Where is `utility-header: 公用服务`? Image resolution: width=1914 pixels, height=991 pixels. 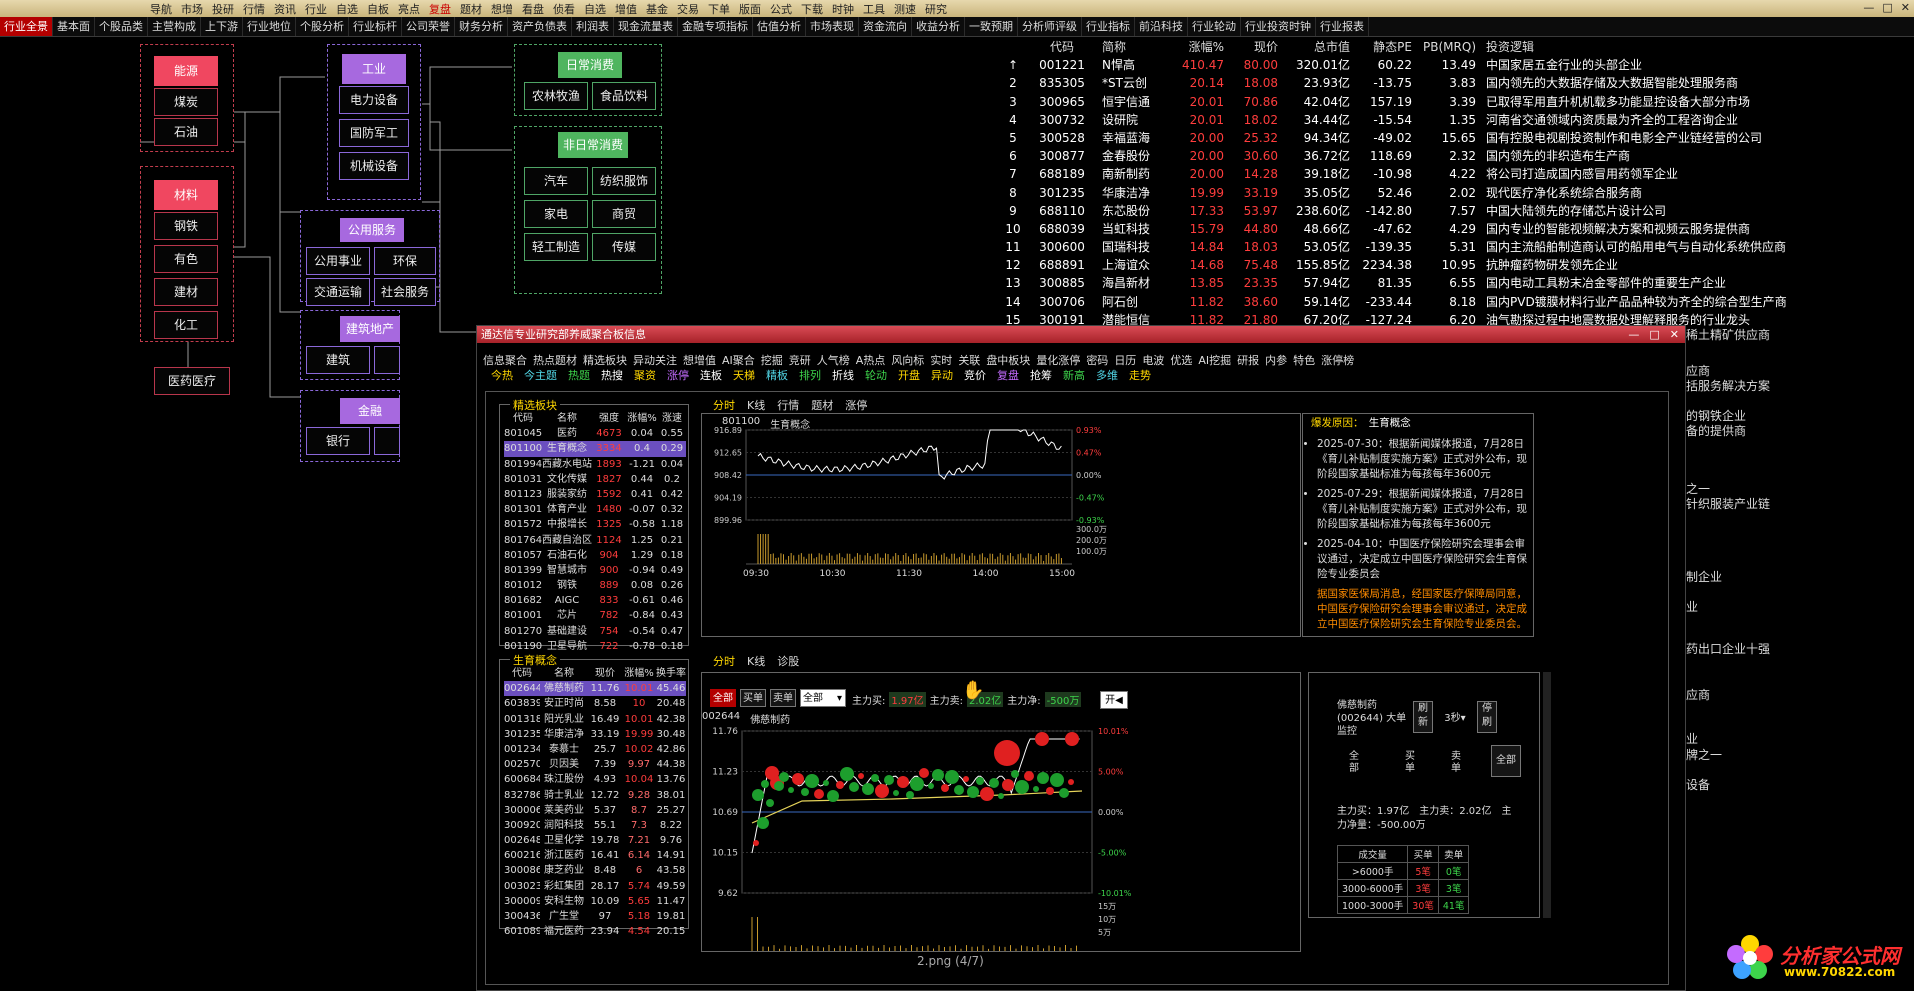
utility-header: 公用服务 is located at coordinates (372, 230).